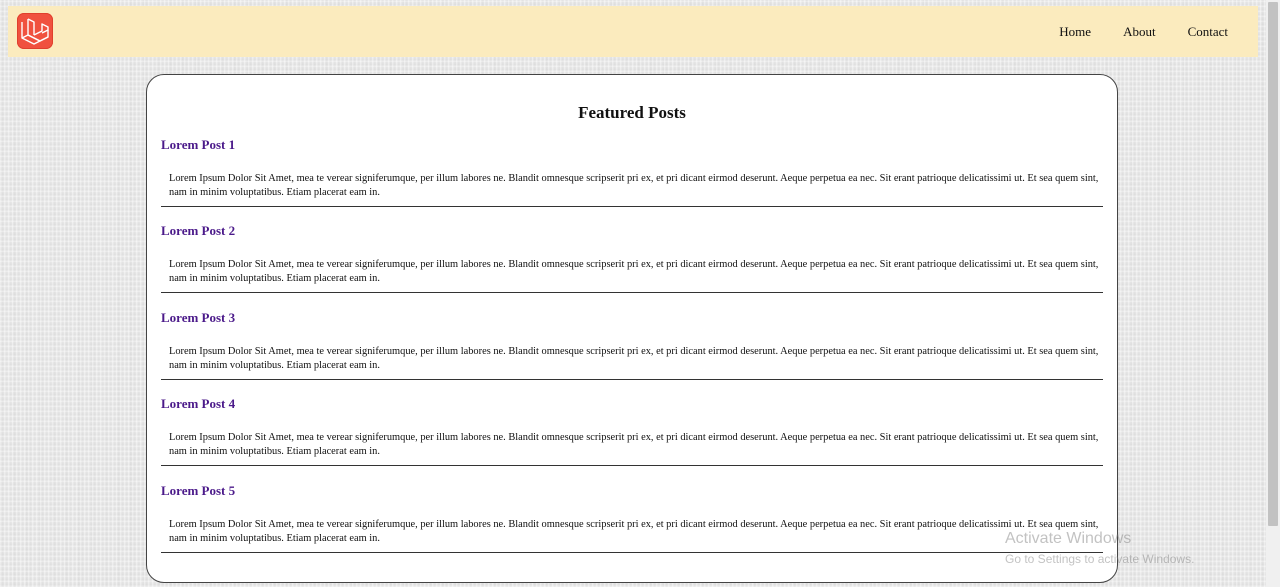  What do you see at coordinates (1208, 32) in the screenshot?
I see `nav-contact-link: Contact` at bounding box center [1208, 32].